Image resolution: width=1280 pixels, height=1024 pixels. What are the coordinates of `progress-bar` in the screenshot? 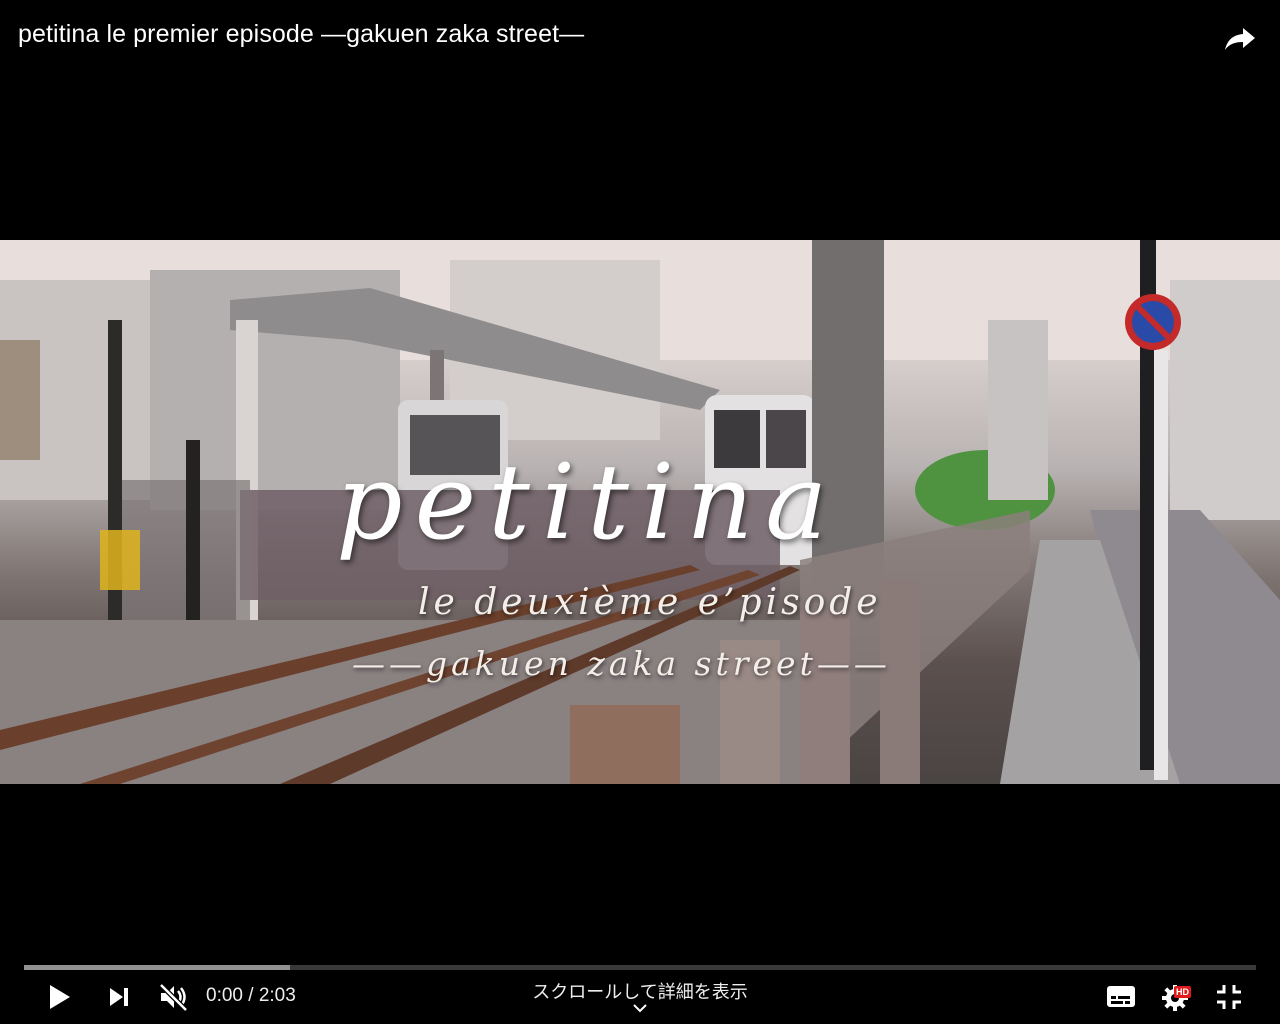 It's located at (640, 967).